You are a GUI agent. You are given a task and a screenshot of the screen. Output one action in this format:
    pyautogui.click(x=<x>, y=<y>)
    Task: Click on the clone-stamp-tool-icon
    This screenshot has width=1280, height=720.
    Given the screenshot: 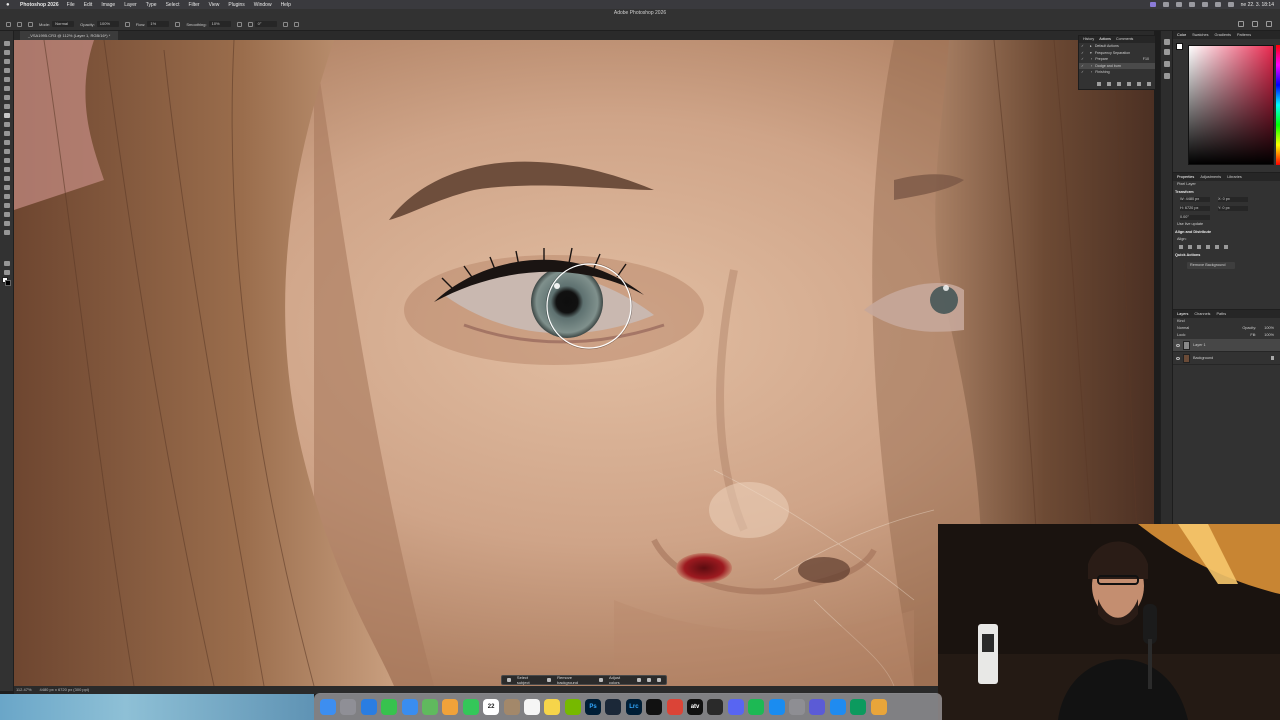 What is the action you would take?
    pyautogui.click(x=7, y=124)
    